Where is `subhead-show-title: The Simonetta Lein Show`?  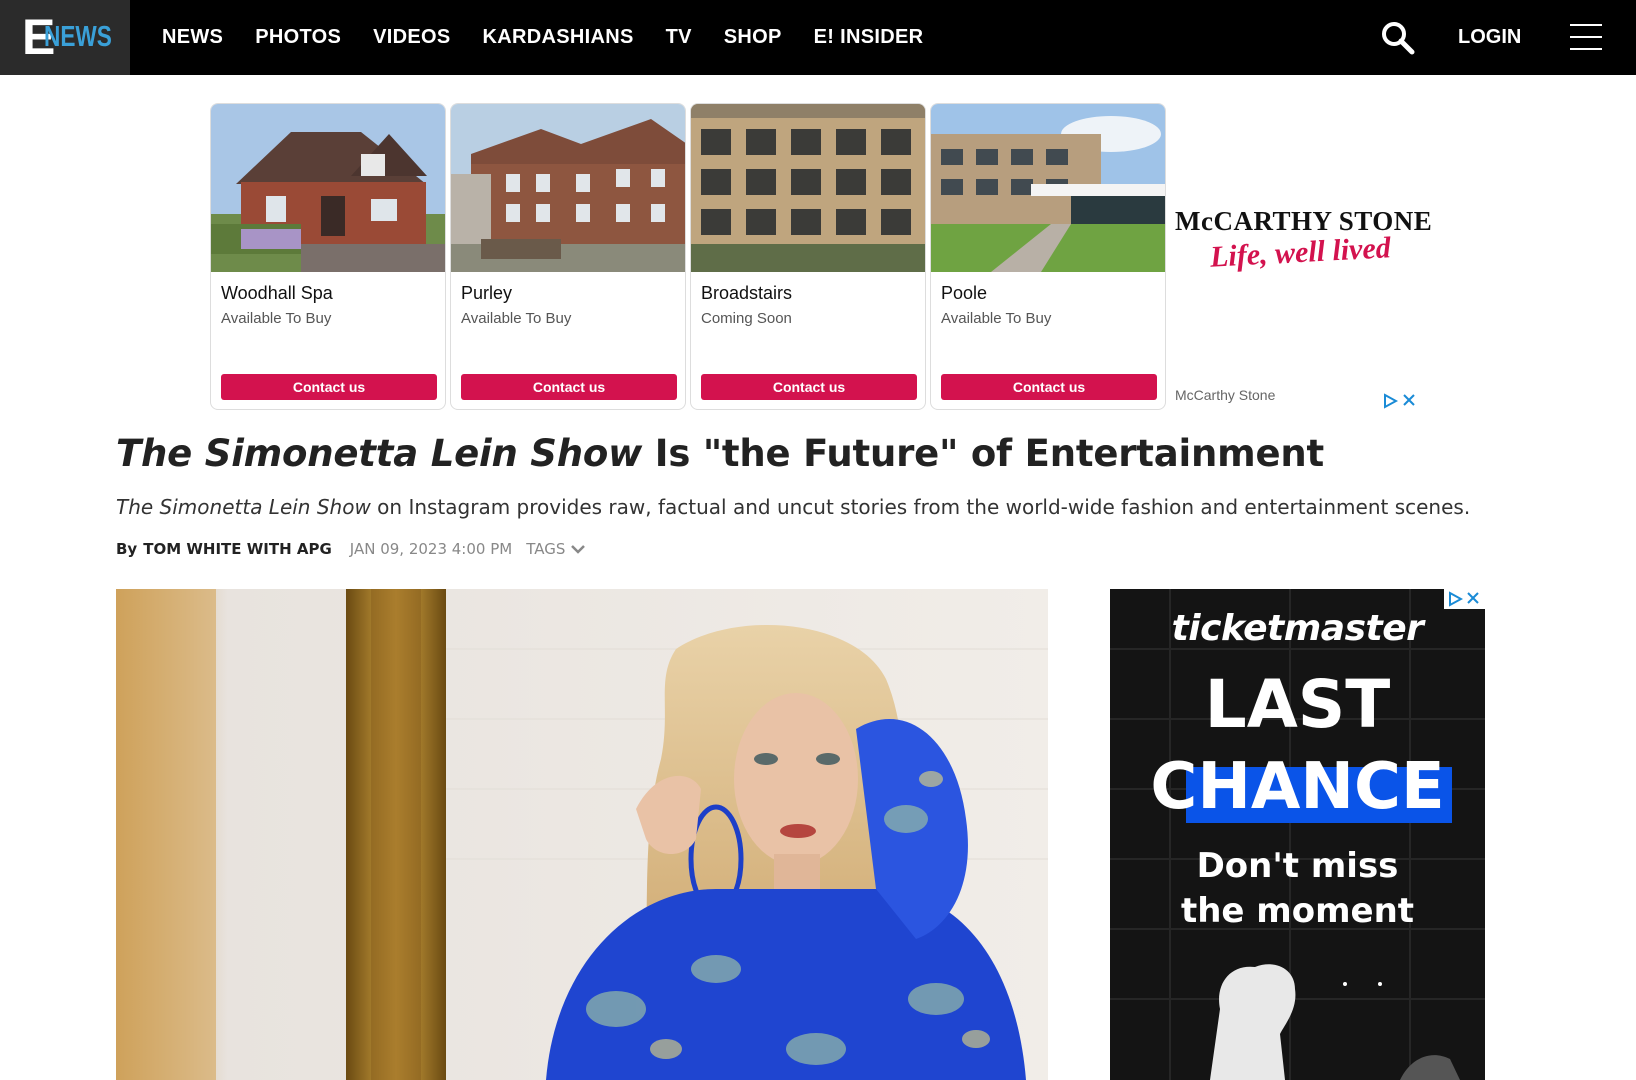
subhead-show-title: The Simonetta Lein Show is located at coordinates (243, 507).